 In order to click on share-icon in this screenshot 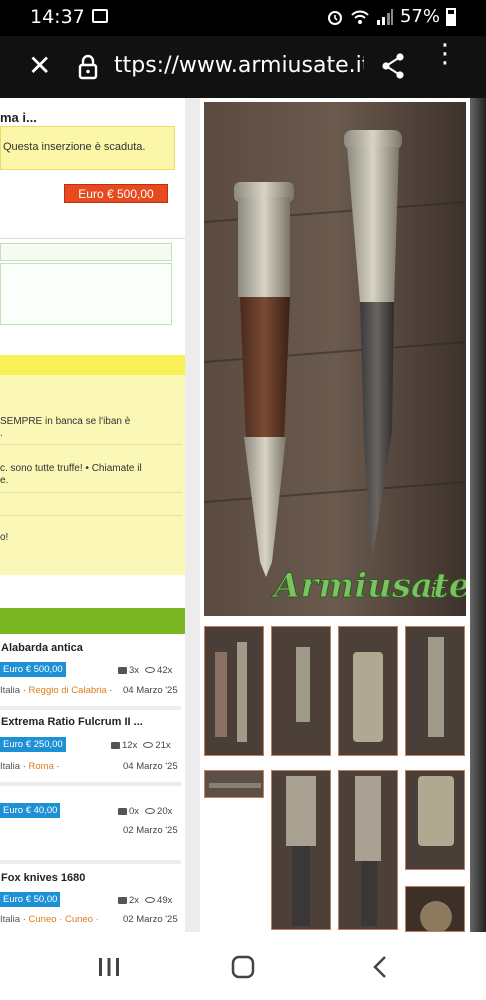, I will do `click(393, 66)`.